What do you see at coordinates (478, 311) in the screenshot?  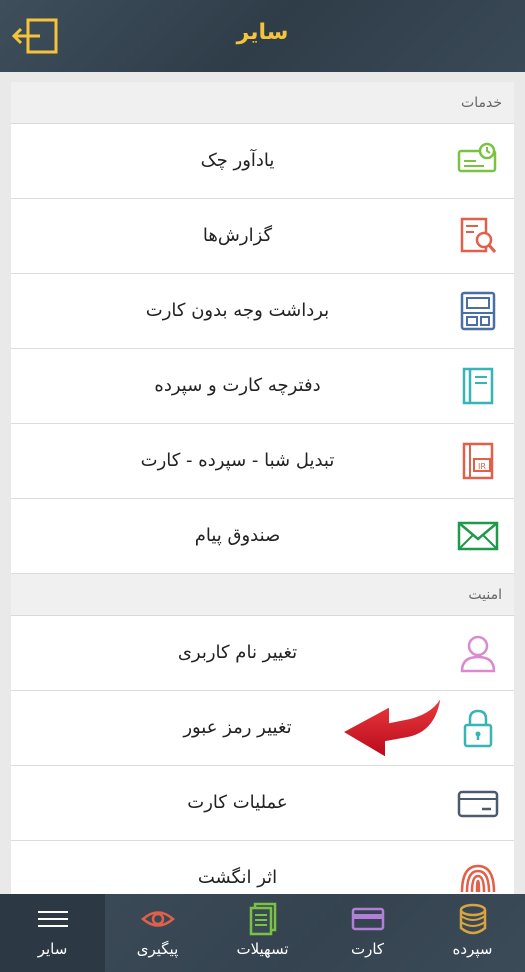 I see `atm-icon` at bounding box center [478, 311].